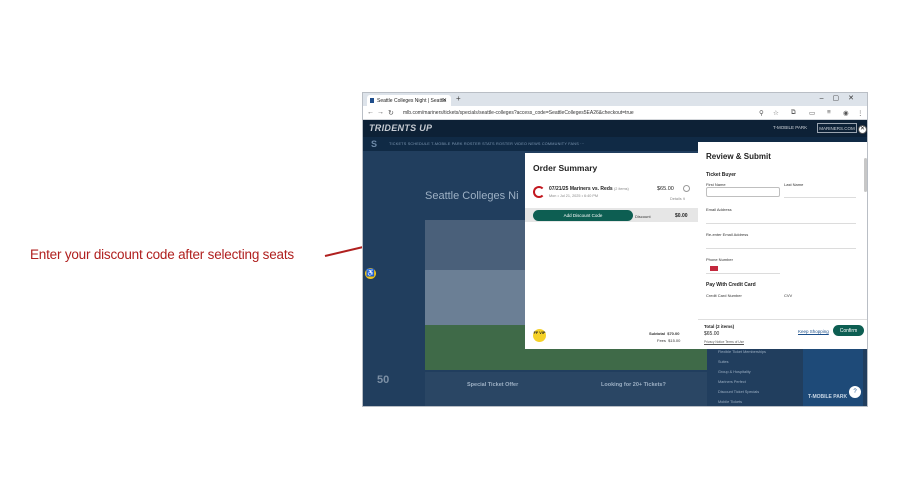  What do you see at coordinates (391, 113) in the screenshot?
I see `reload-icon: ↻` at bounding box center [391, 113].